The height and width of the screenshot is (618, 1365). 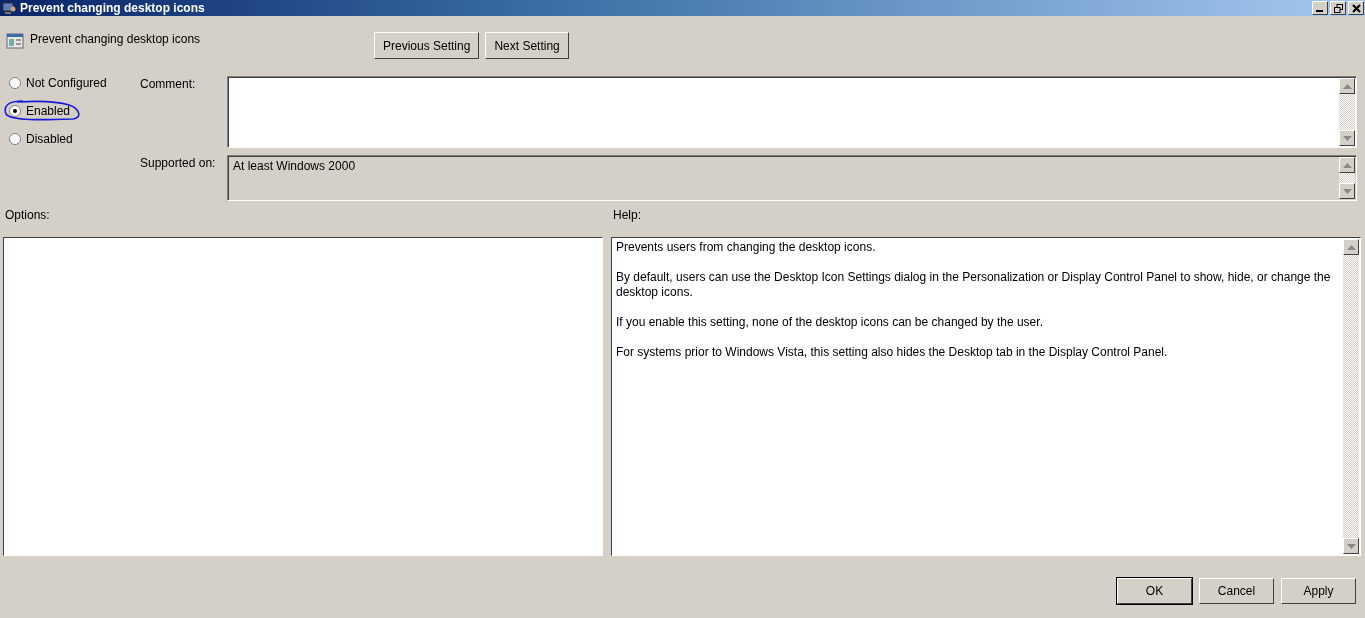 I want to click on radio-option: Not Configured, so click(x=69, y=83).